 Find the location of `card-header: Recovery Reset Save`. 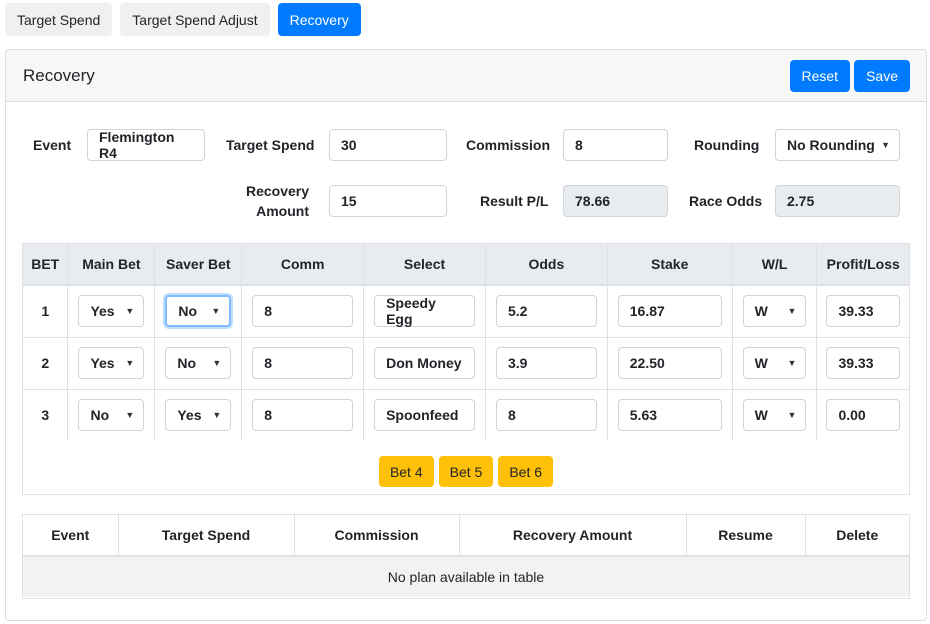

card-header: Recovery Reset Save is located at coordinates (466, 76).